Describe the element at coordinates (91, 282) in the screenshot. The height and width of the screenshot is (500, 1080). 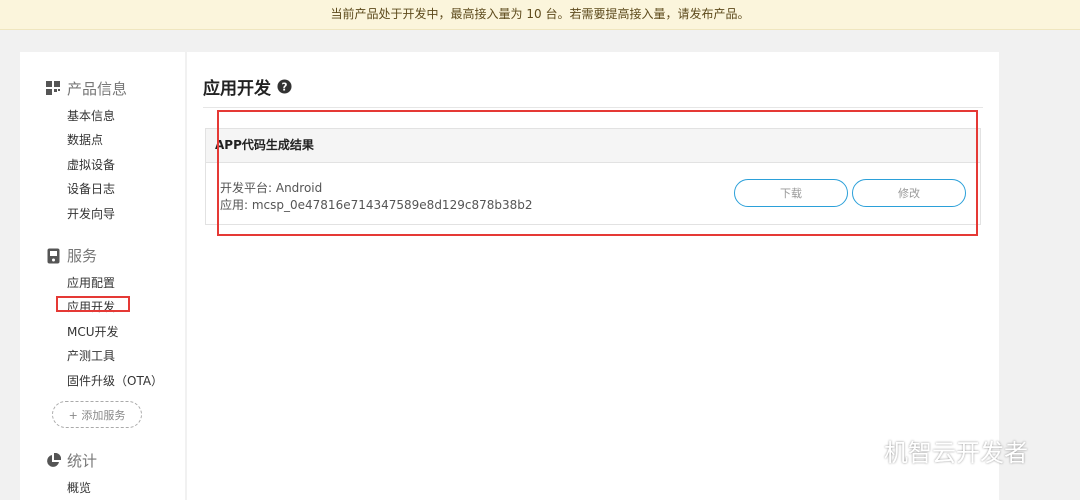
I see `sidebar-item-app-config: 应用配置` at that location.